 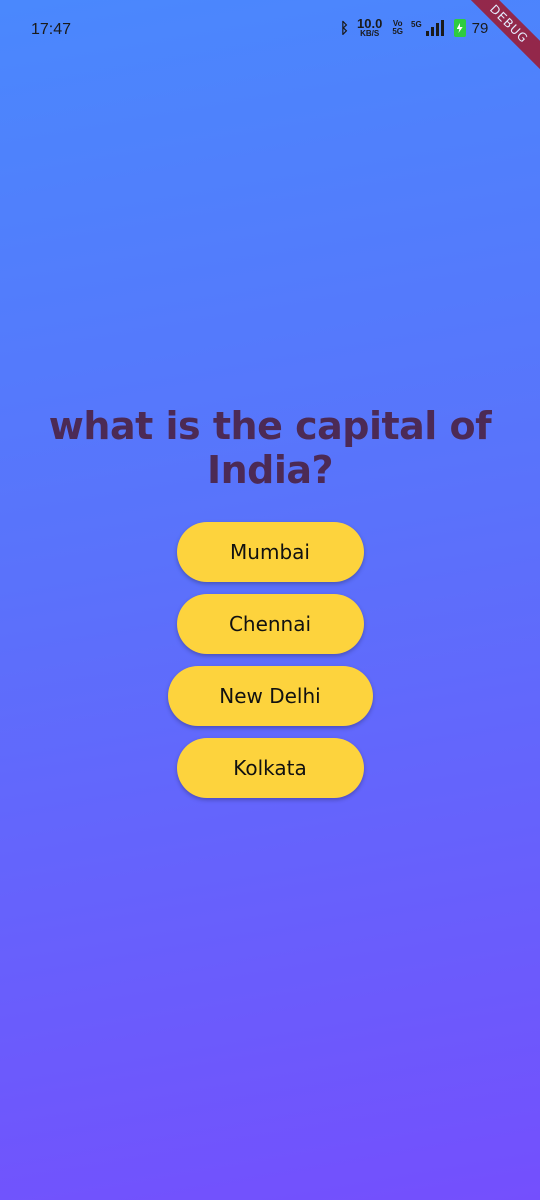 I want to click on battery-charging-icon, so click(x=459, y=28).